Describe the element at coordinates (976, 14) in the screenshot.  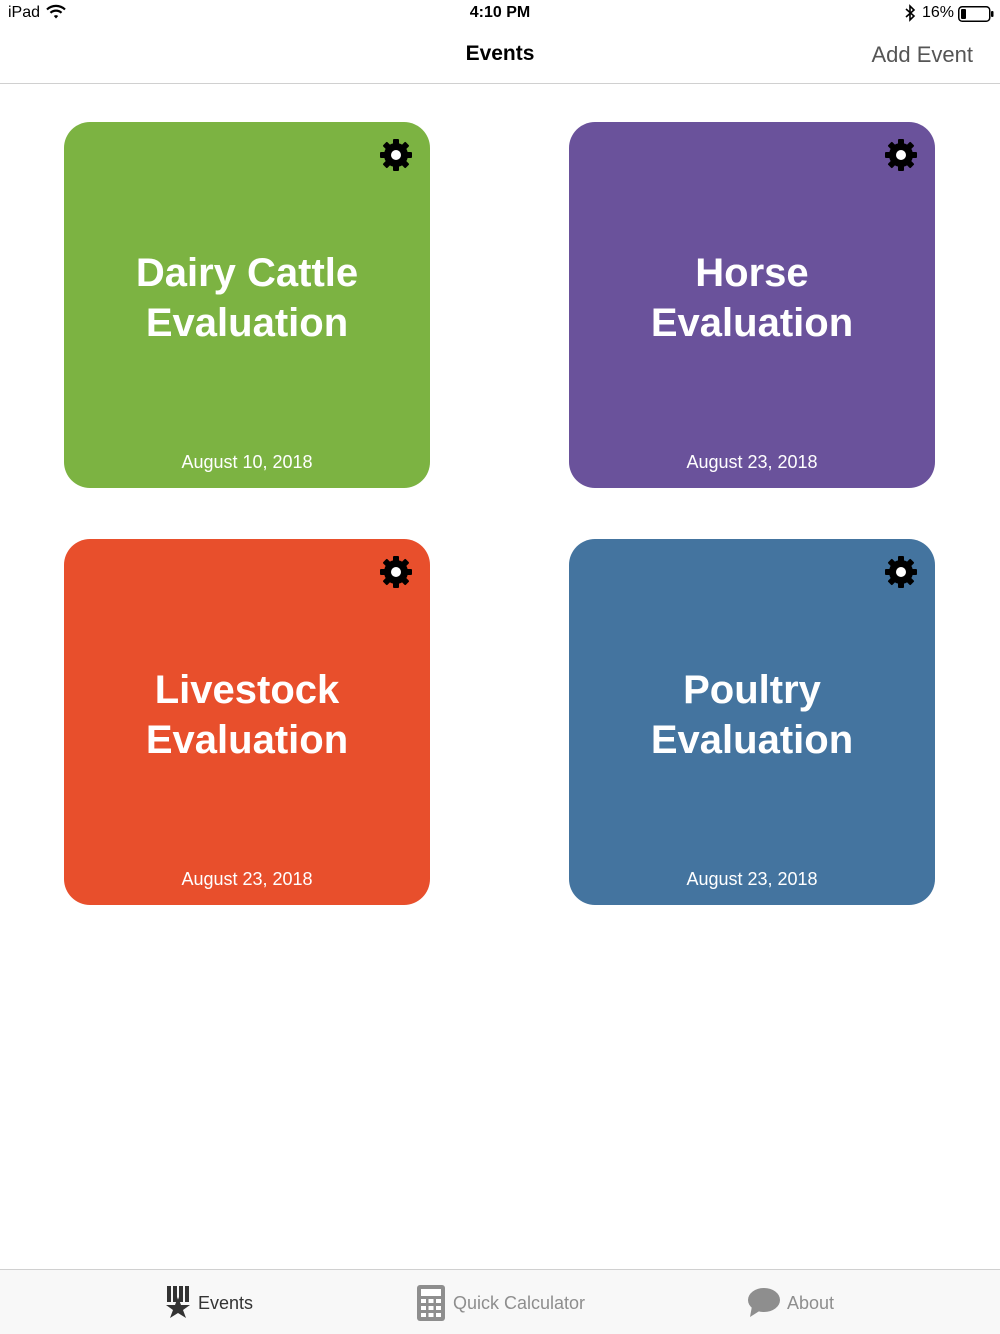
I see `battery-icon` at that location.